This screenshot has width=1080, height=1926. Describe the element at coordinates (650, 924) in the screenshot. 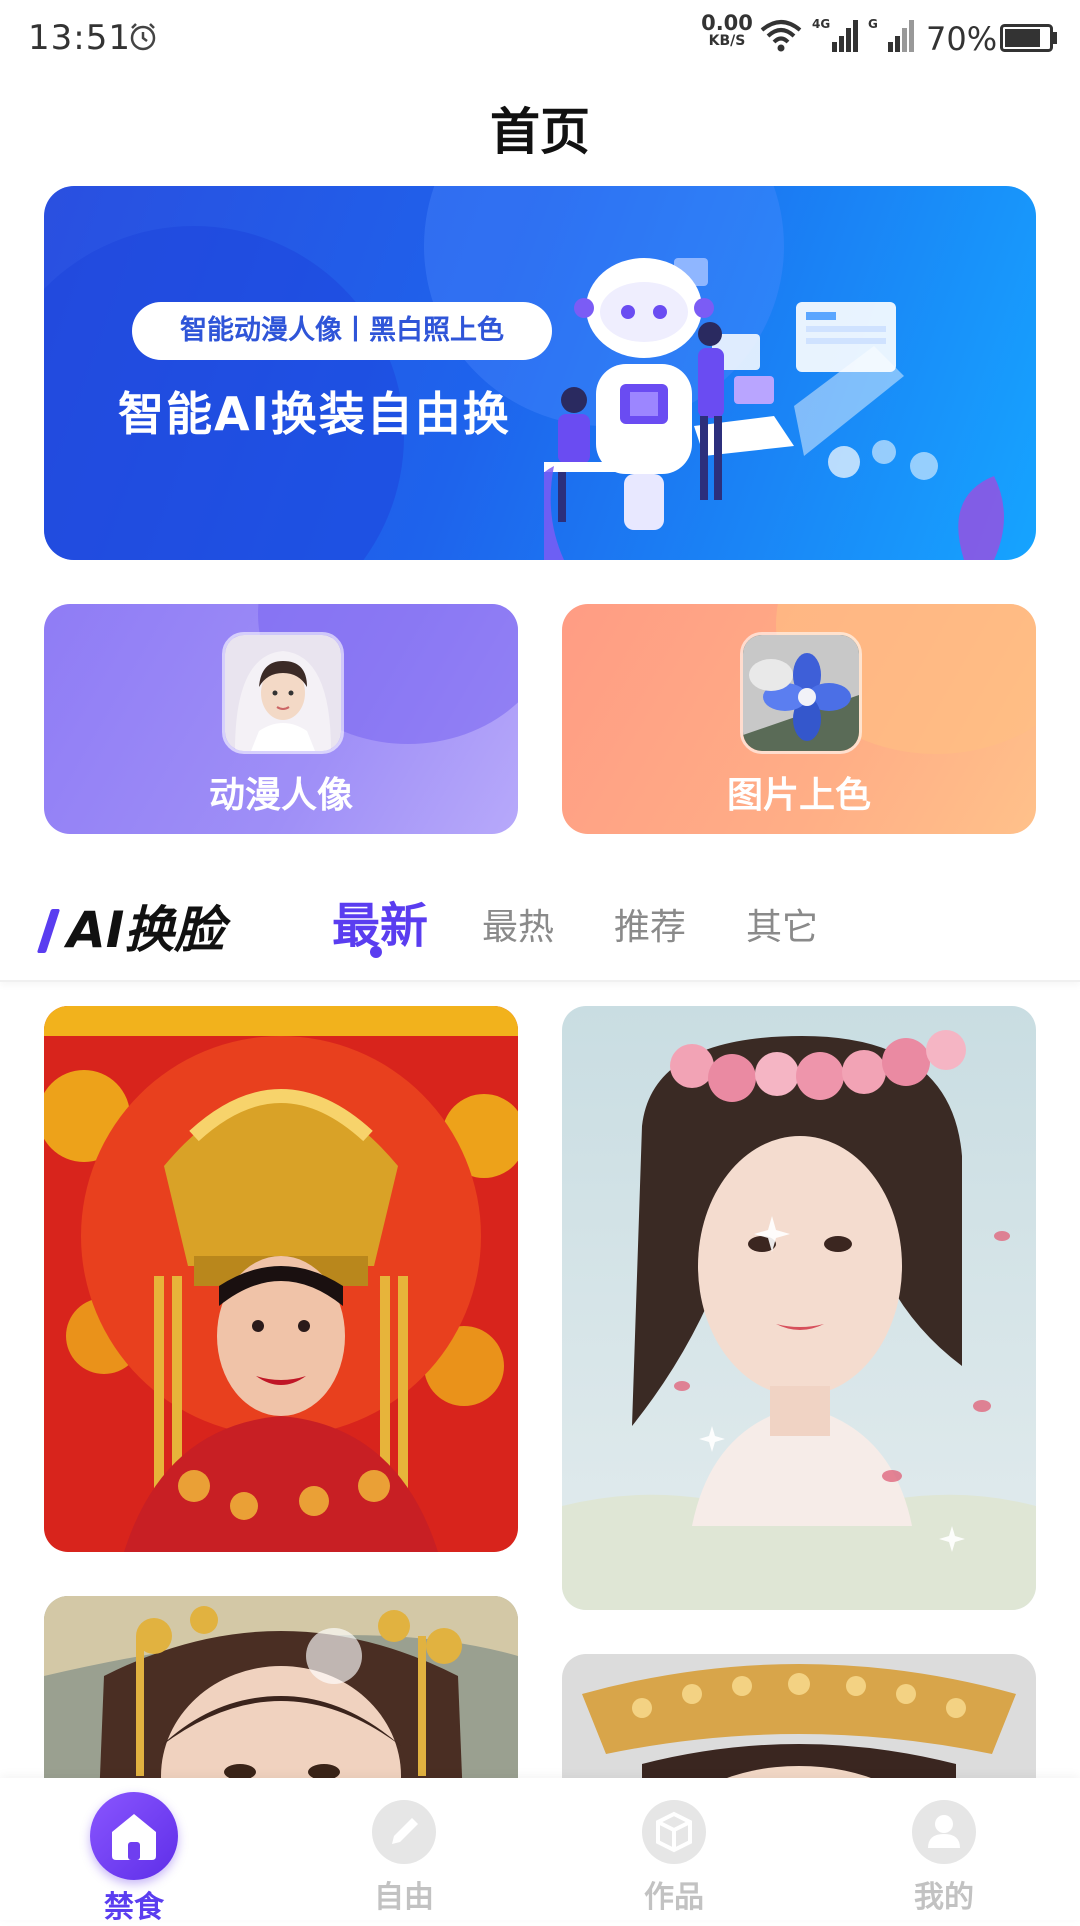

I see `tab-recommended: 推荐` at that location.